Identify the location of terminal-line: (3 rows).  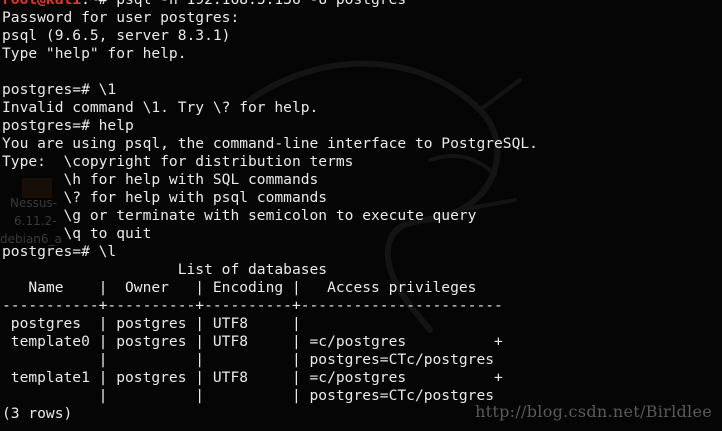
(37, 413).